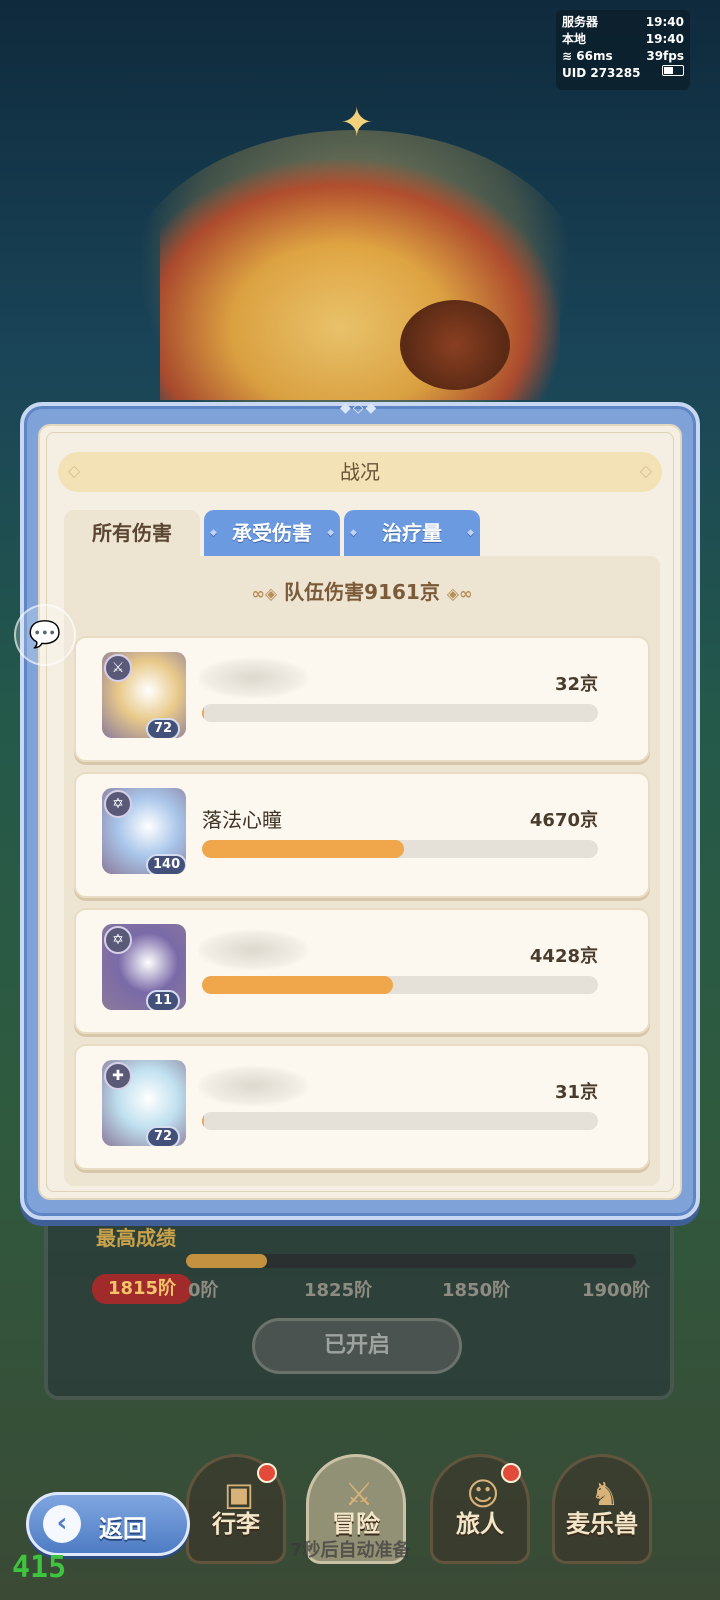  What do you see at coordinates (362, 835) in the screenshot?
I see `hero-damage-card: ✡ 140 落法心瞳 4670京` at bounding box center [362, 835].